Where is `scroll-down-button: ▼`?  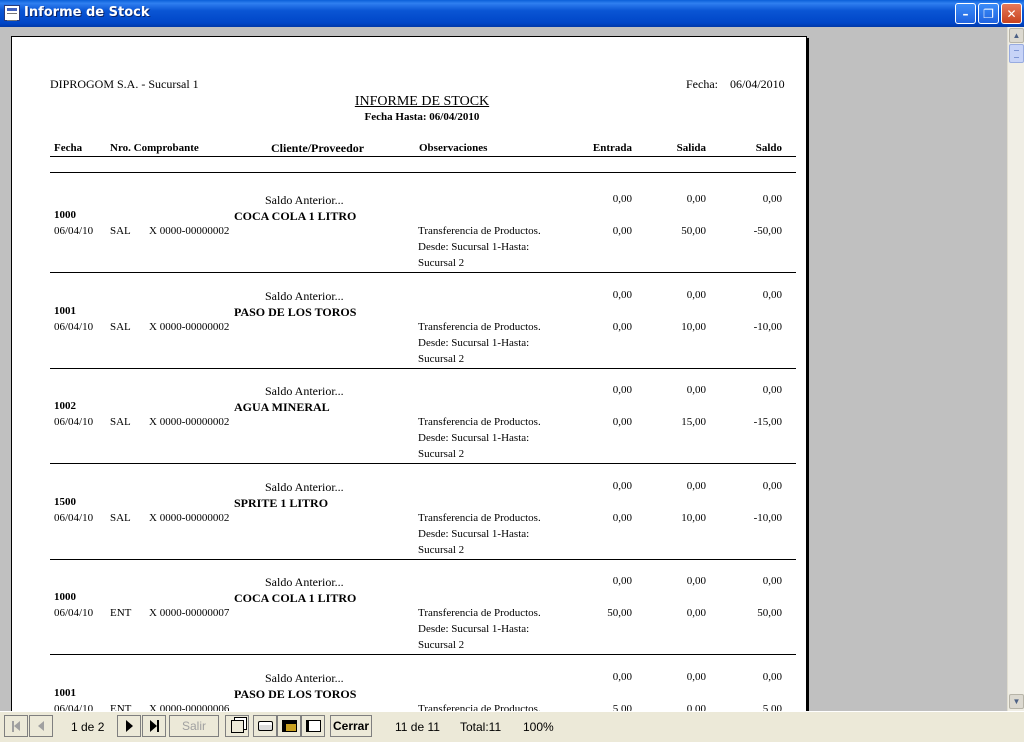
scroll-down-button: ▼ is located at coordinates (1016, 701).